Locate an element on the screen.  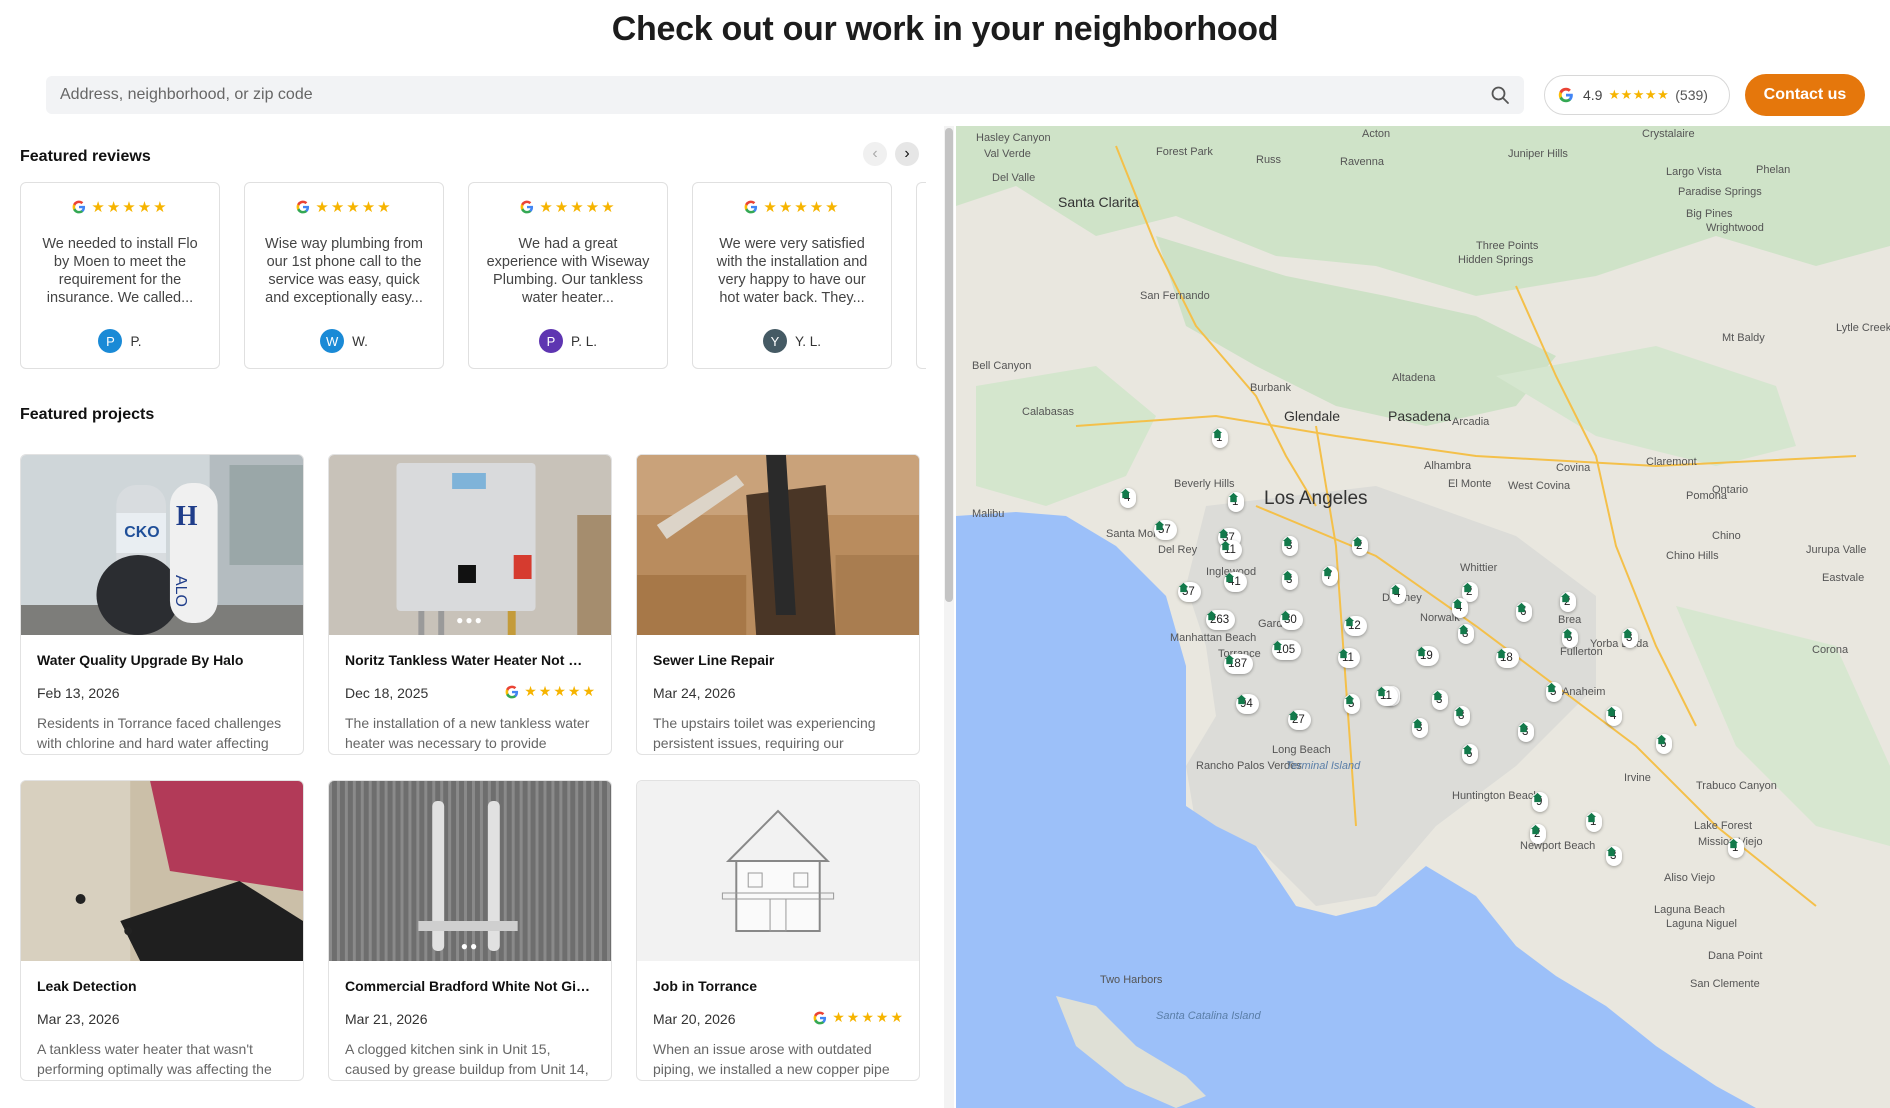
map-place-label: Manhattan Beach is located at coordinates (1213, 638).